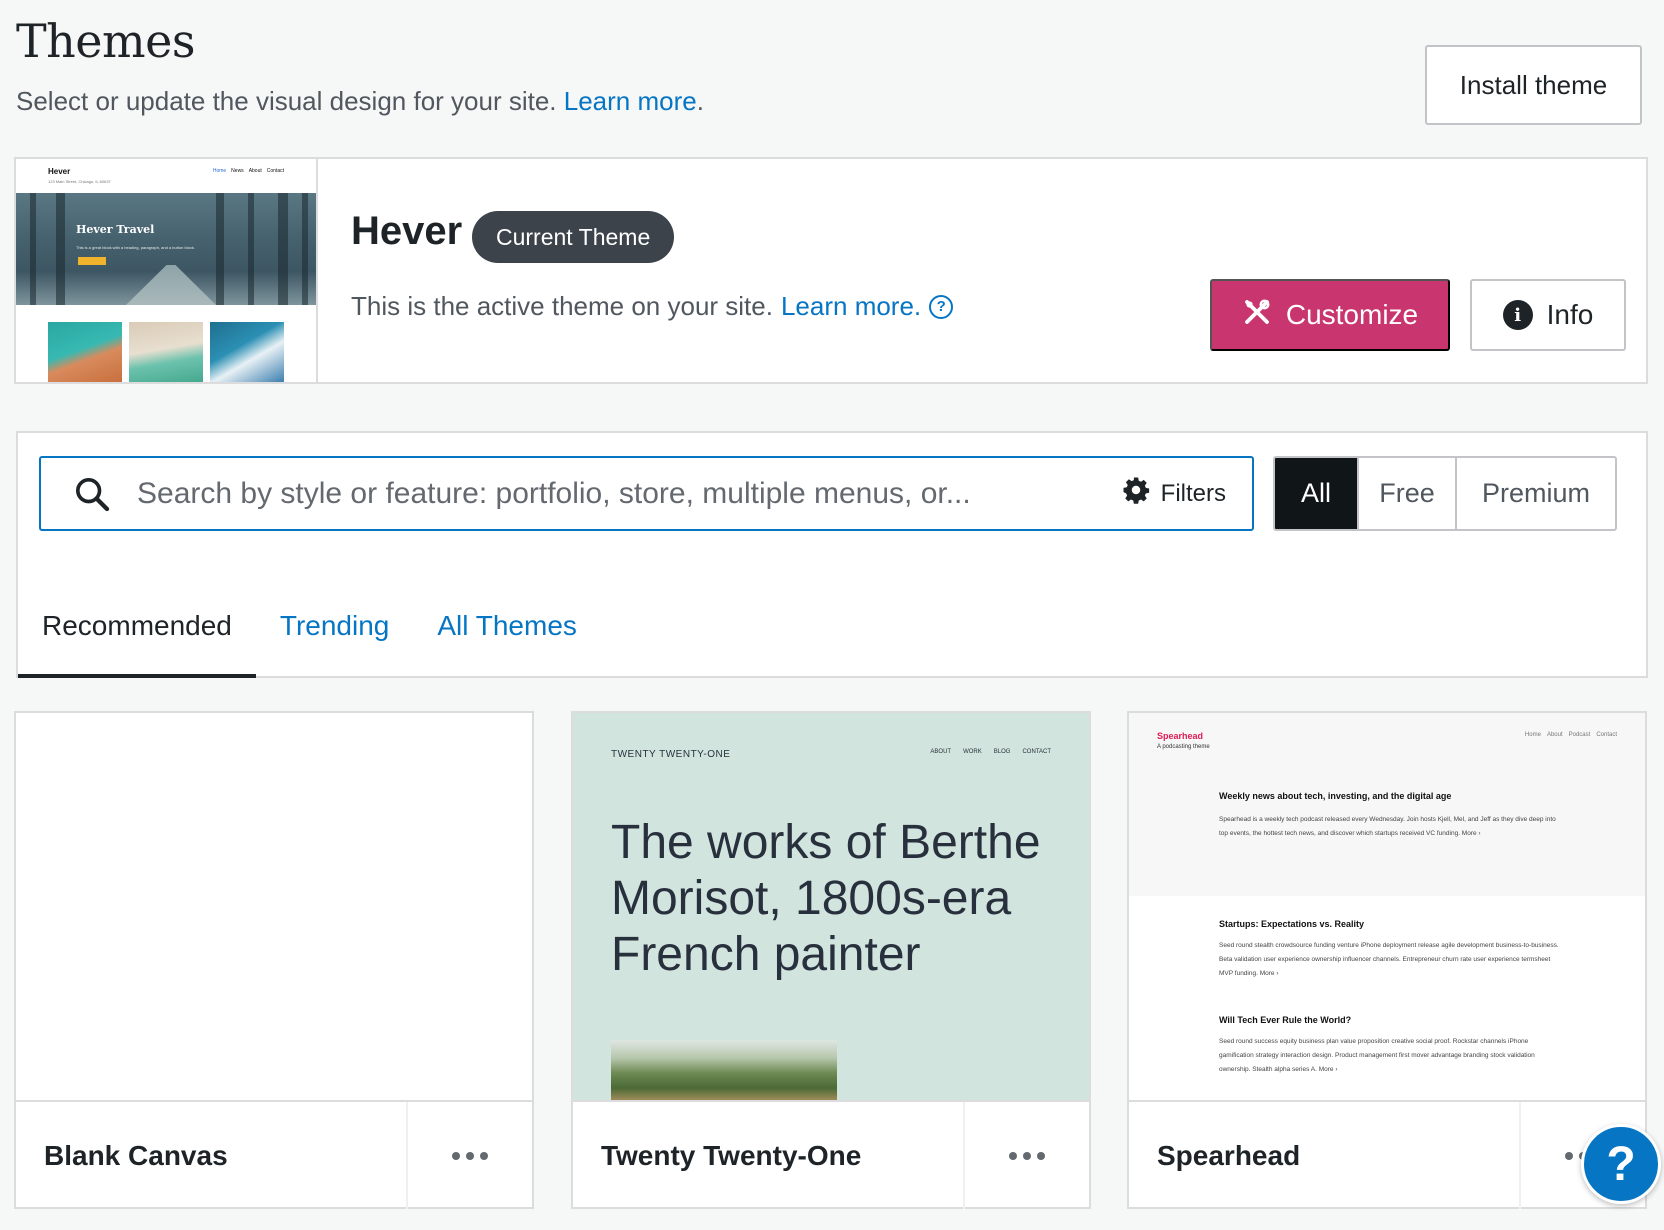  I want to click on theme-card-footer: Twenty Twenty-One, so click(831, 1154).